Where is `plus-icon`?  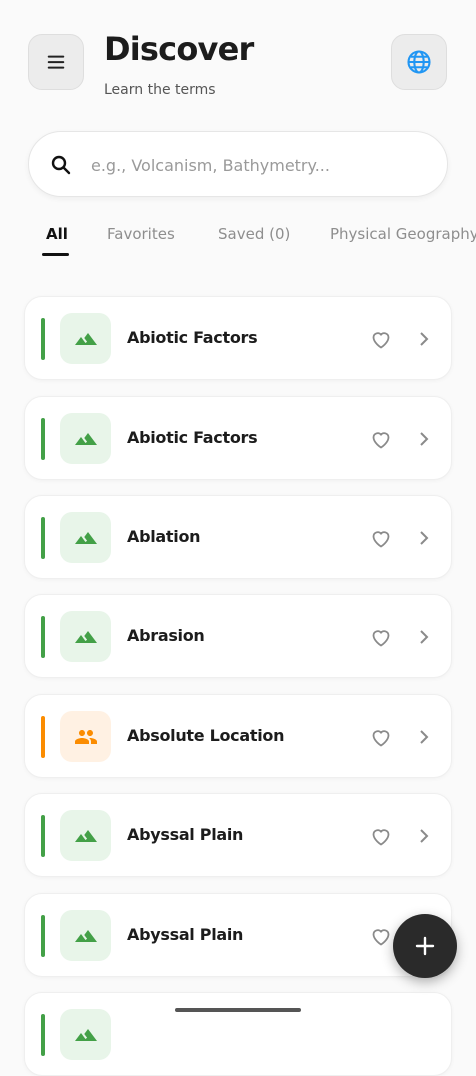 plus-icon is located at coordinates (425, 946).